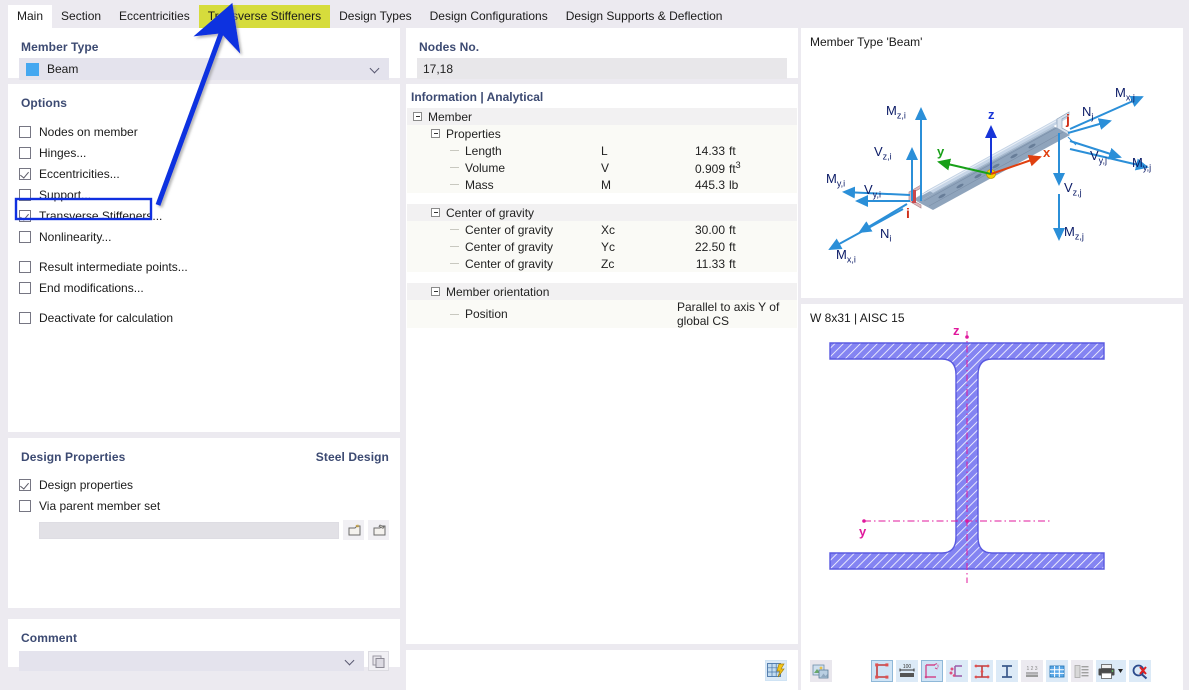  I want to click on section-grid-icon, so click(1057, 671).